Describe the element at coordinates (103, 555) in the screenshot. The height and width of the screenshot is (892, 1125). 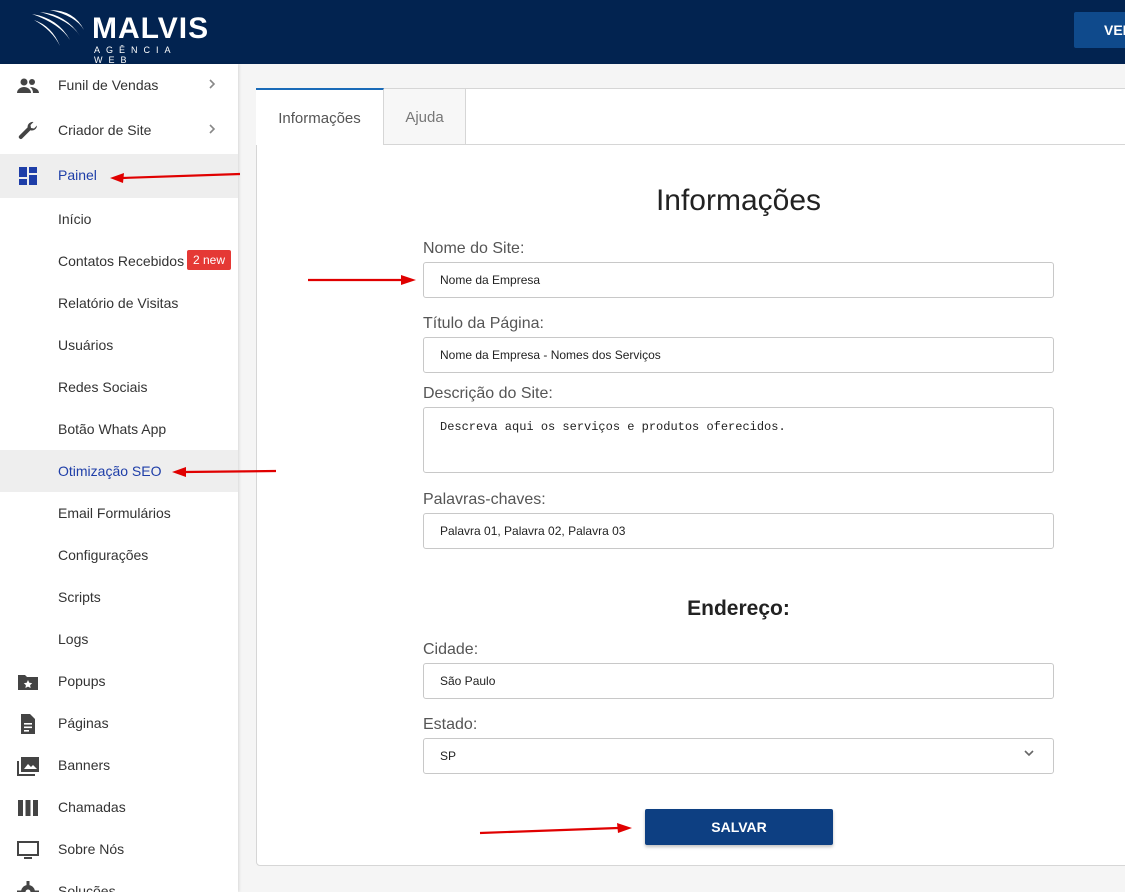
I see `sidebar-item-label: Configurações` at that location.